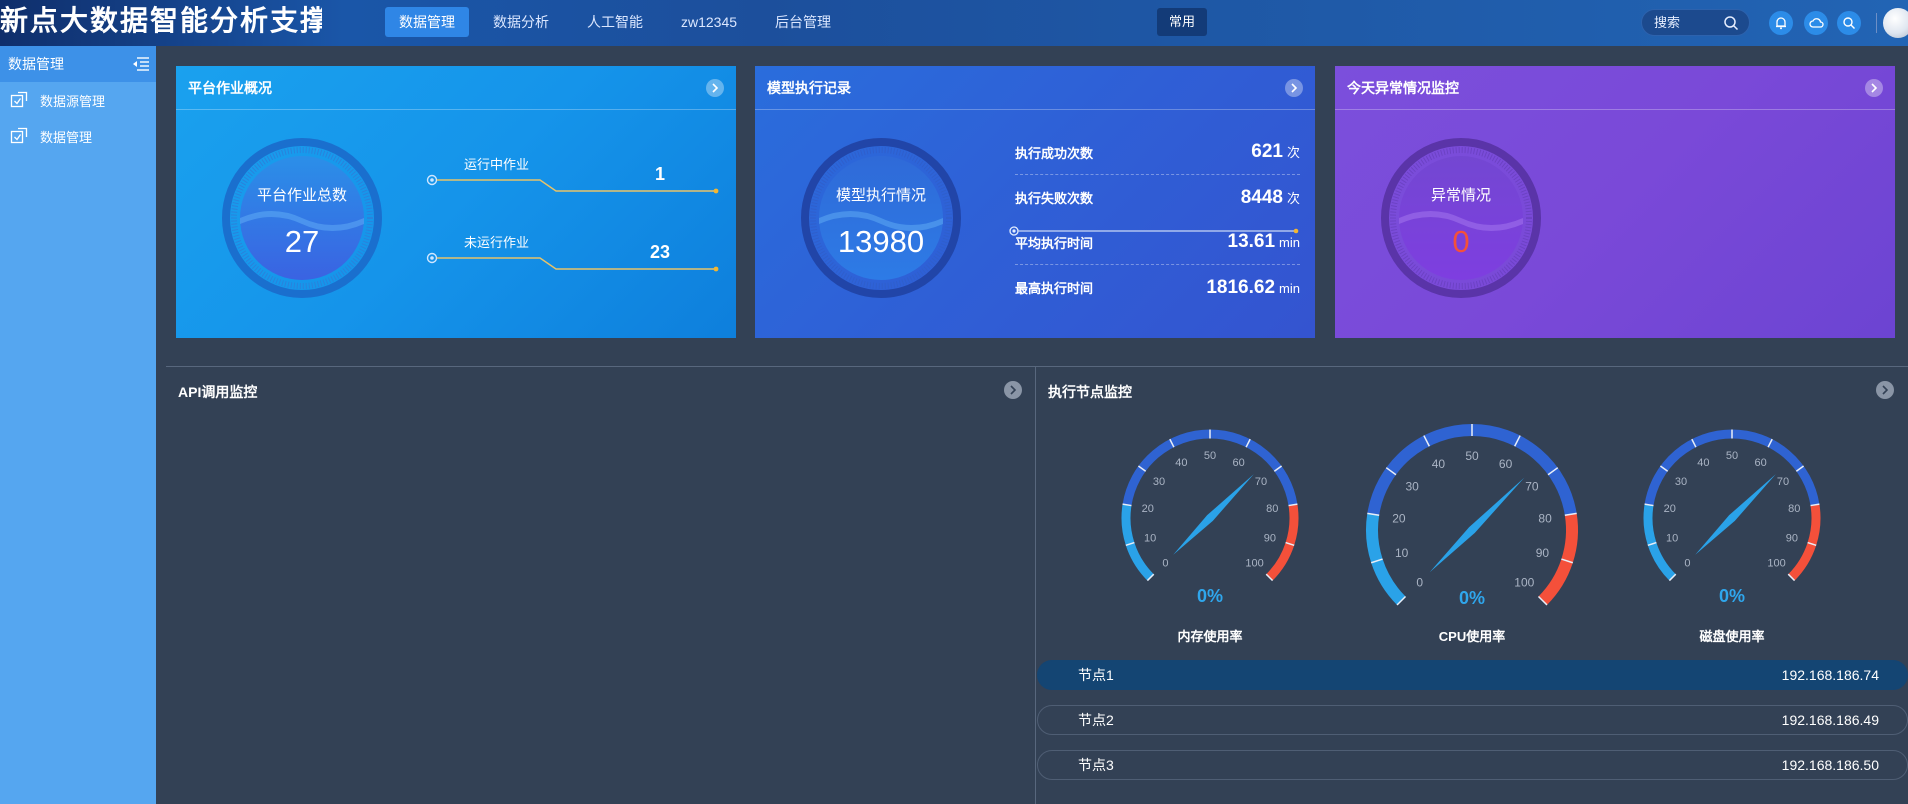  I want to click on card-title: 平台作业概况, so click(230, 87).